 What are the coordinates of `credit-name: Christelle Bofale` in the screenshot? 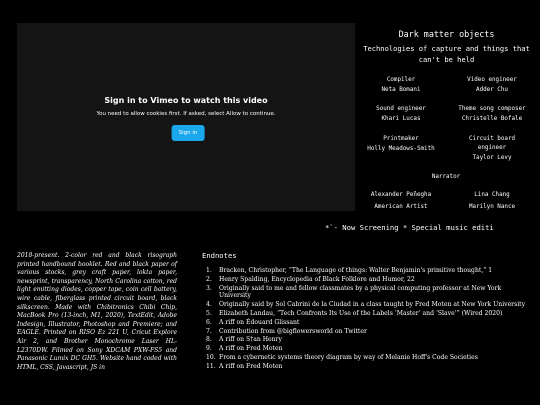 It's located at (492, 119).